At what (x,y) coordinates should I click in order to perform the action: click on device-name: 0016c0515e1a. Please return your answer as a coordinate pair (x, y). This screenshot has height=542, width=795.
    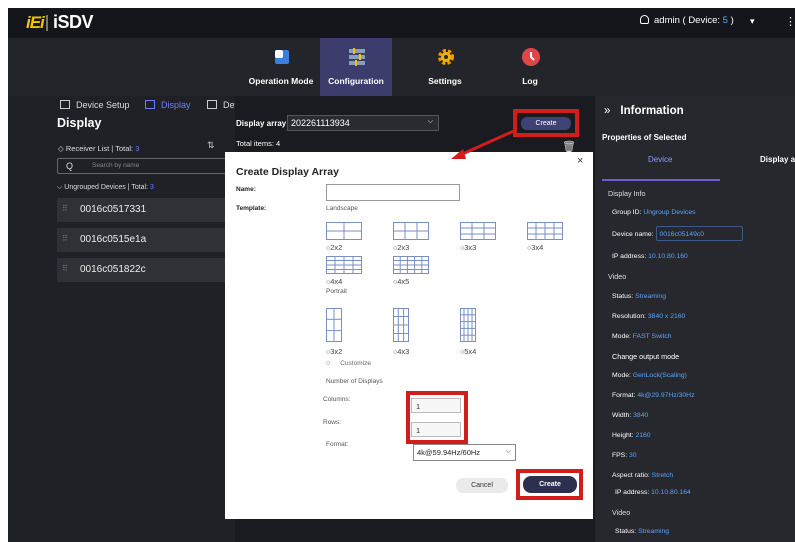
    Looking at the image, I should click on (113, 239).